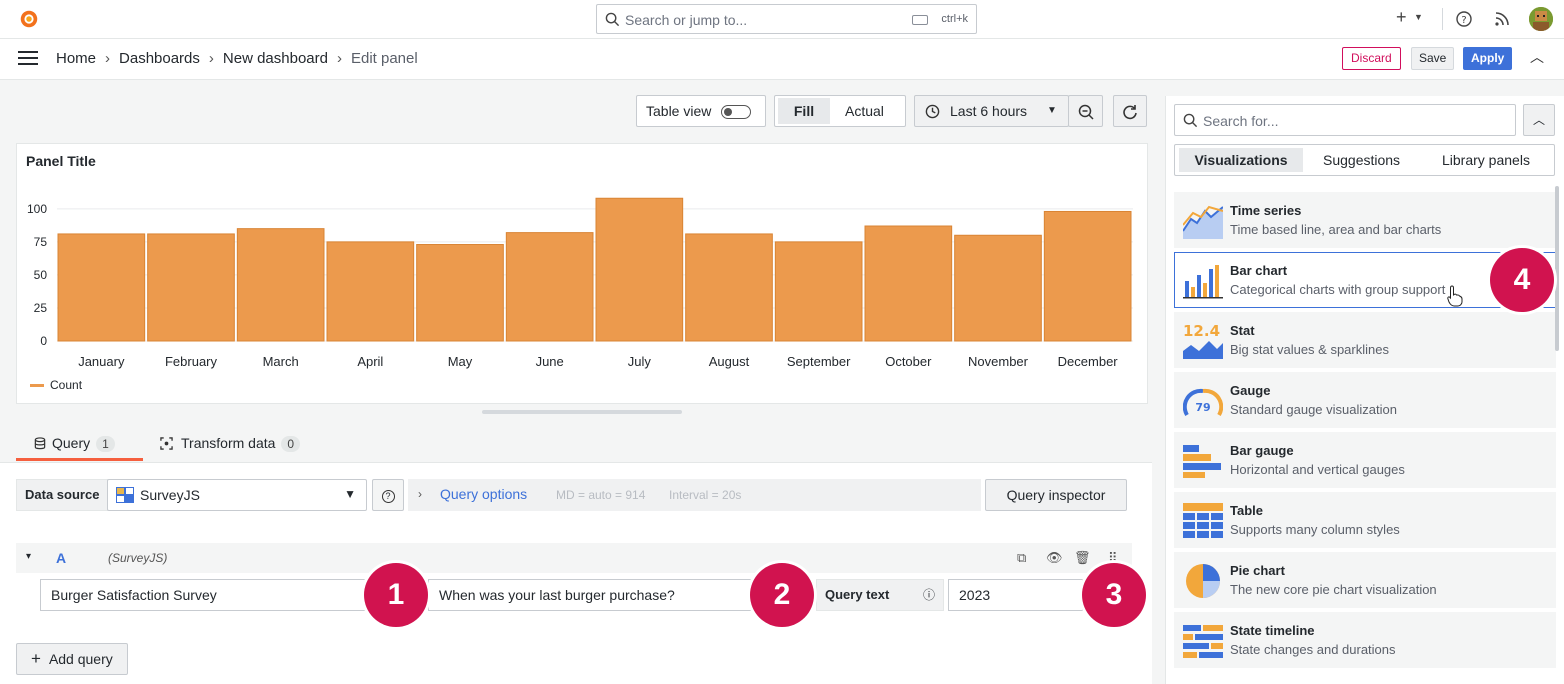  What do you see at coordinates (1541, 19) in the screenshot?
I see `user-avatar` at bounding box center [1541, 19].